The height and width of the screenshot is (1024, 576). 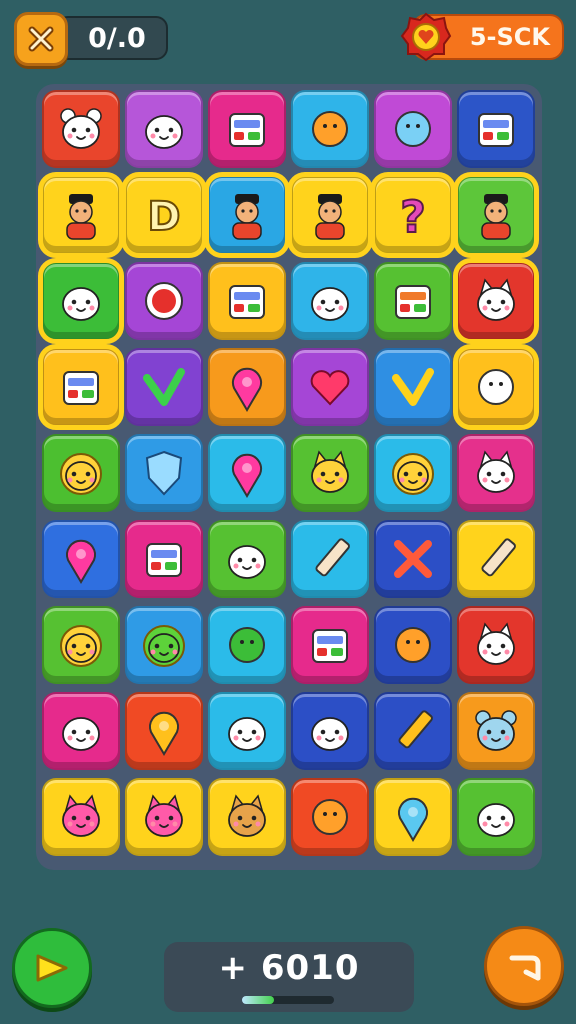 I want to click on play-button, so click(x=52, y=968).